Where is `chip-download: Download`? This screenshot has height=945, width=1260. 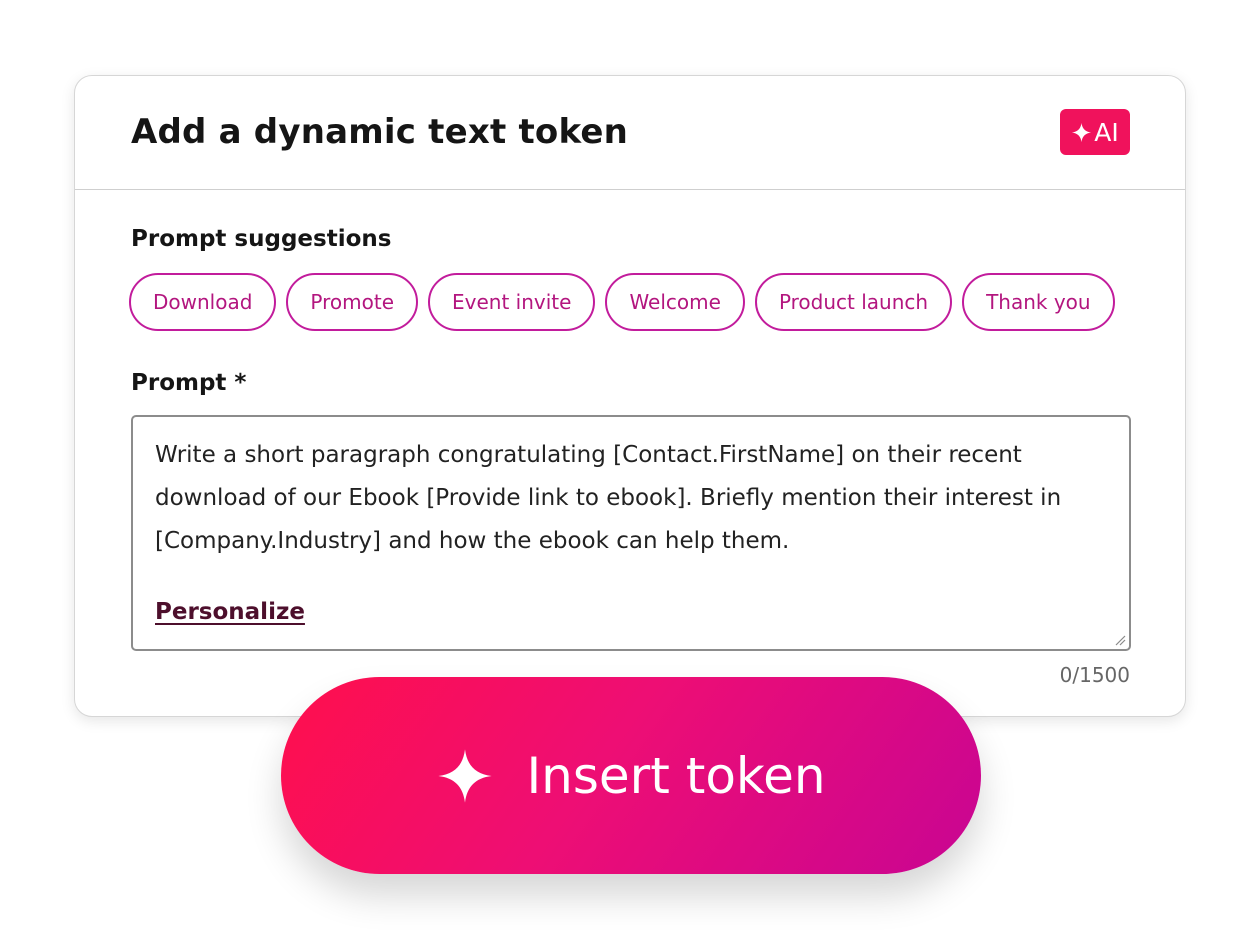 chip-download: Download is located at coordinates (203, 302).